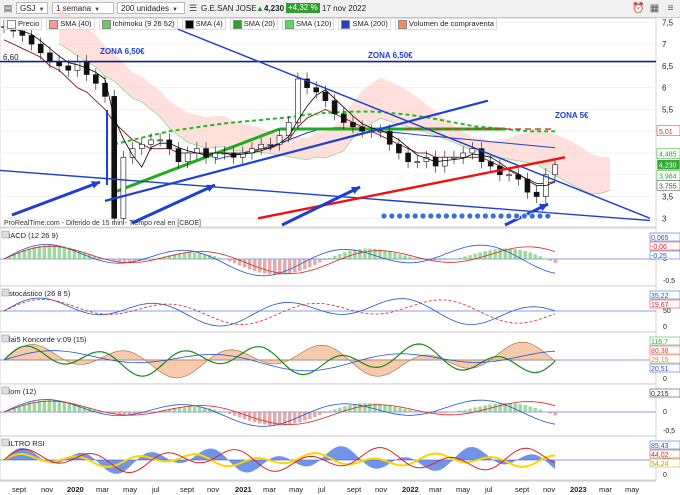 The image size is (680, 495). I want to click on indicator-value-label: 0,215, so click(660, 394).